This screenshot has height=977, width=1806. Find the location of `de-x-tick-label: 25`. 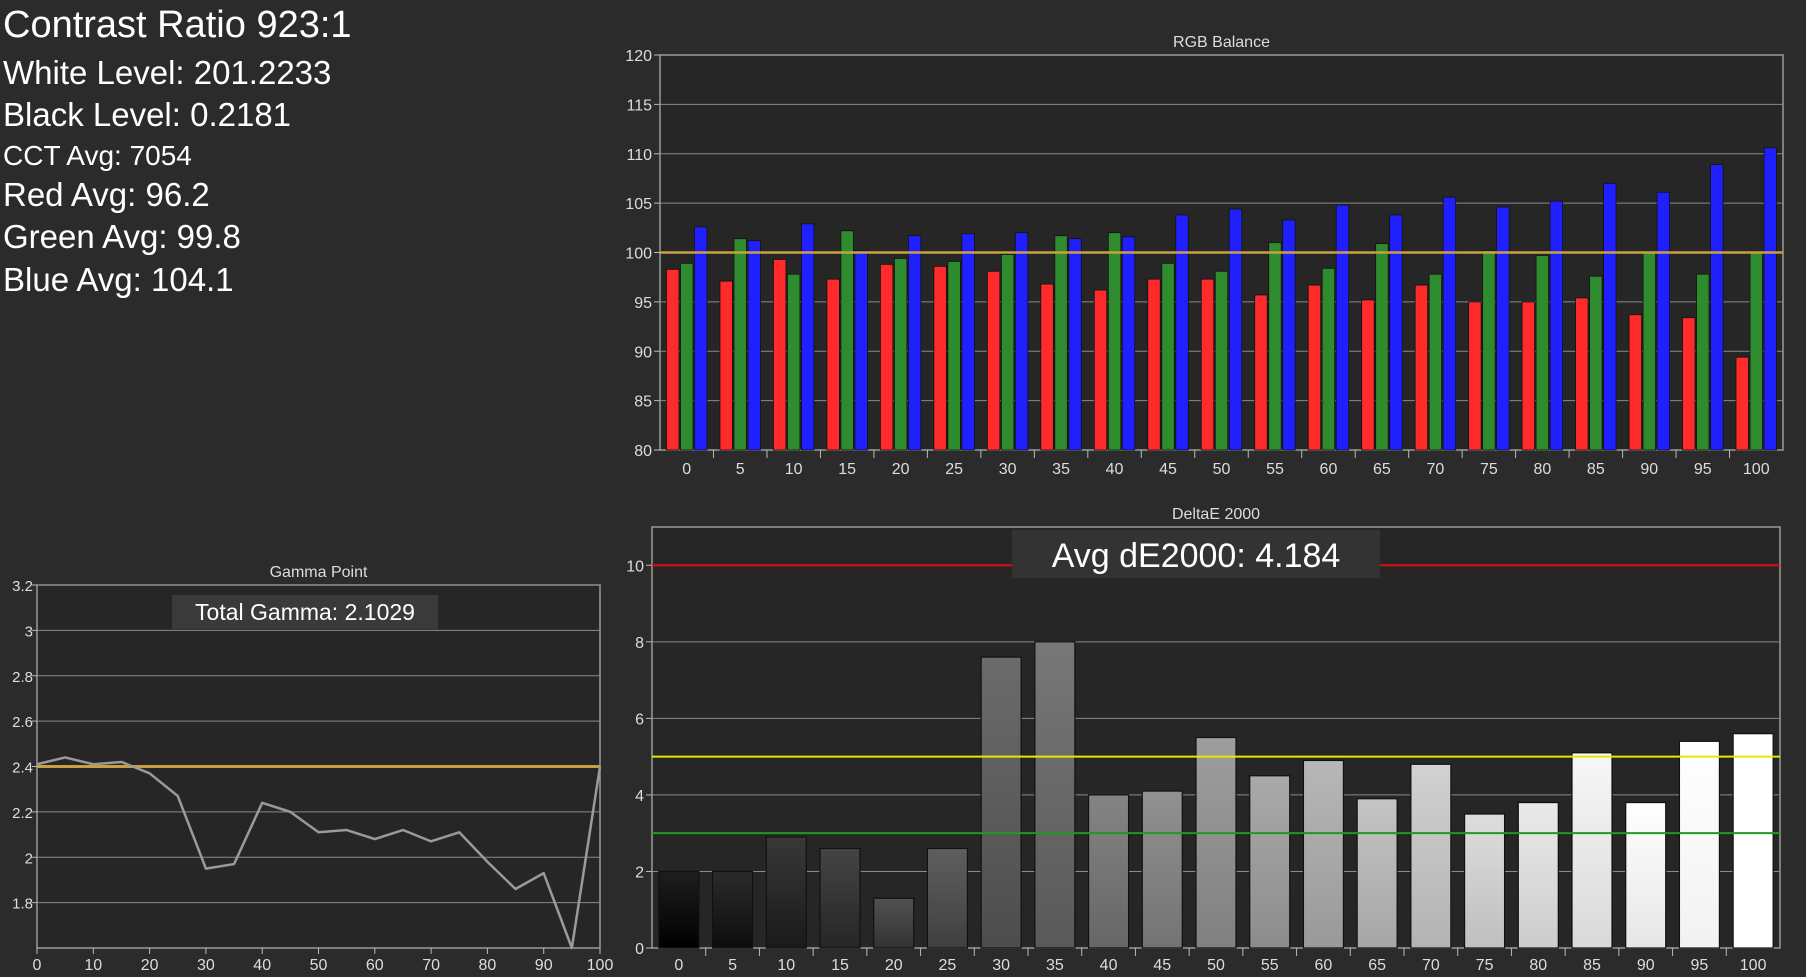

de-x-tick-label: 25 is located at coordinates (948, 965).